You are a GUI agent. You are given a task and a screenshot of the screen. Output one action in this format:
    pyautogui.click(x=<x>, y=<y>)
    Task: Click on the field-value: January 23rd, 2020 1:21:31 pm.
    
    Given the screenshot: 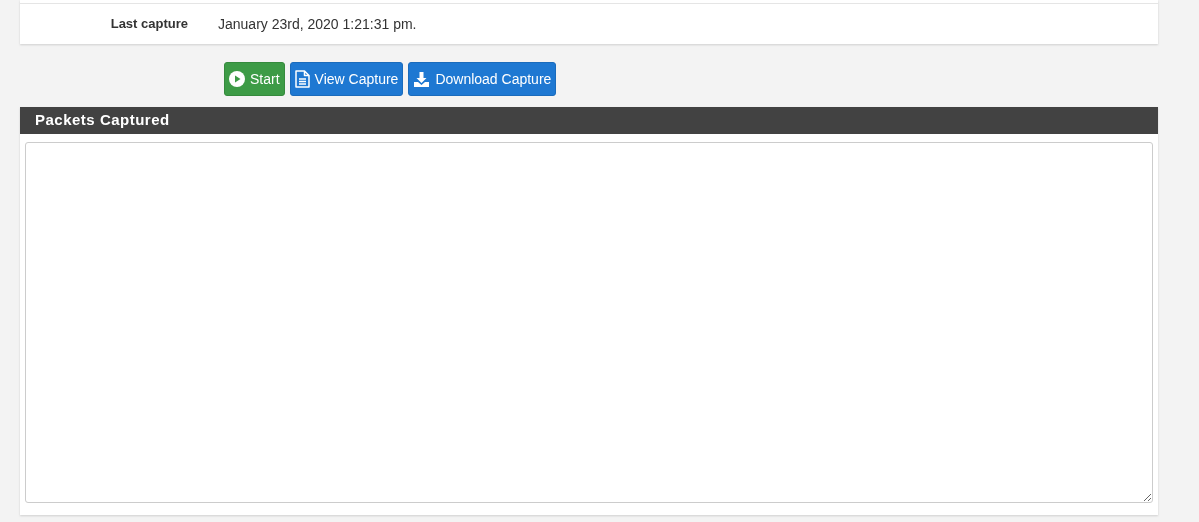 What is the action you would take?
    pyautogui.click(x=317, y=24)
    